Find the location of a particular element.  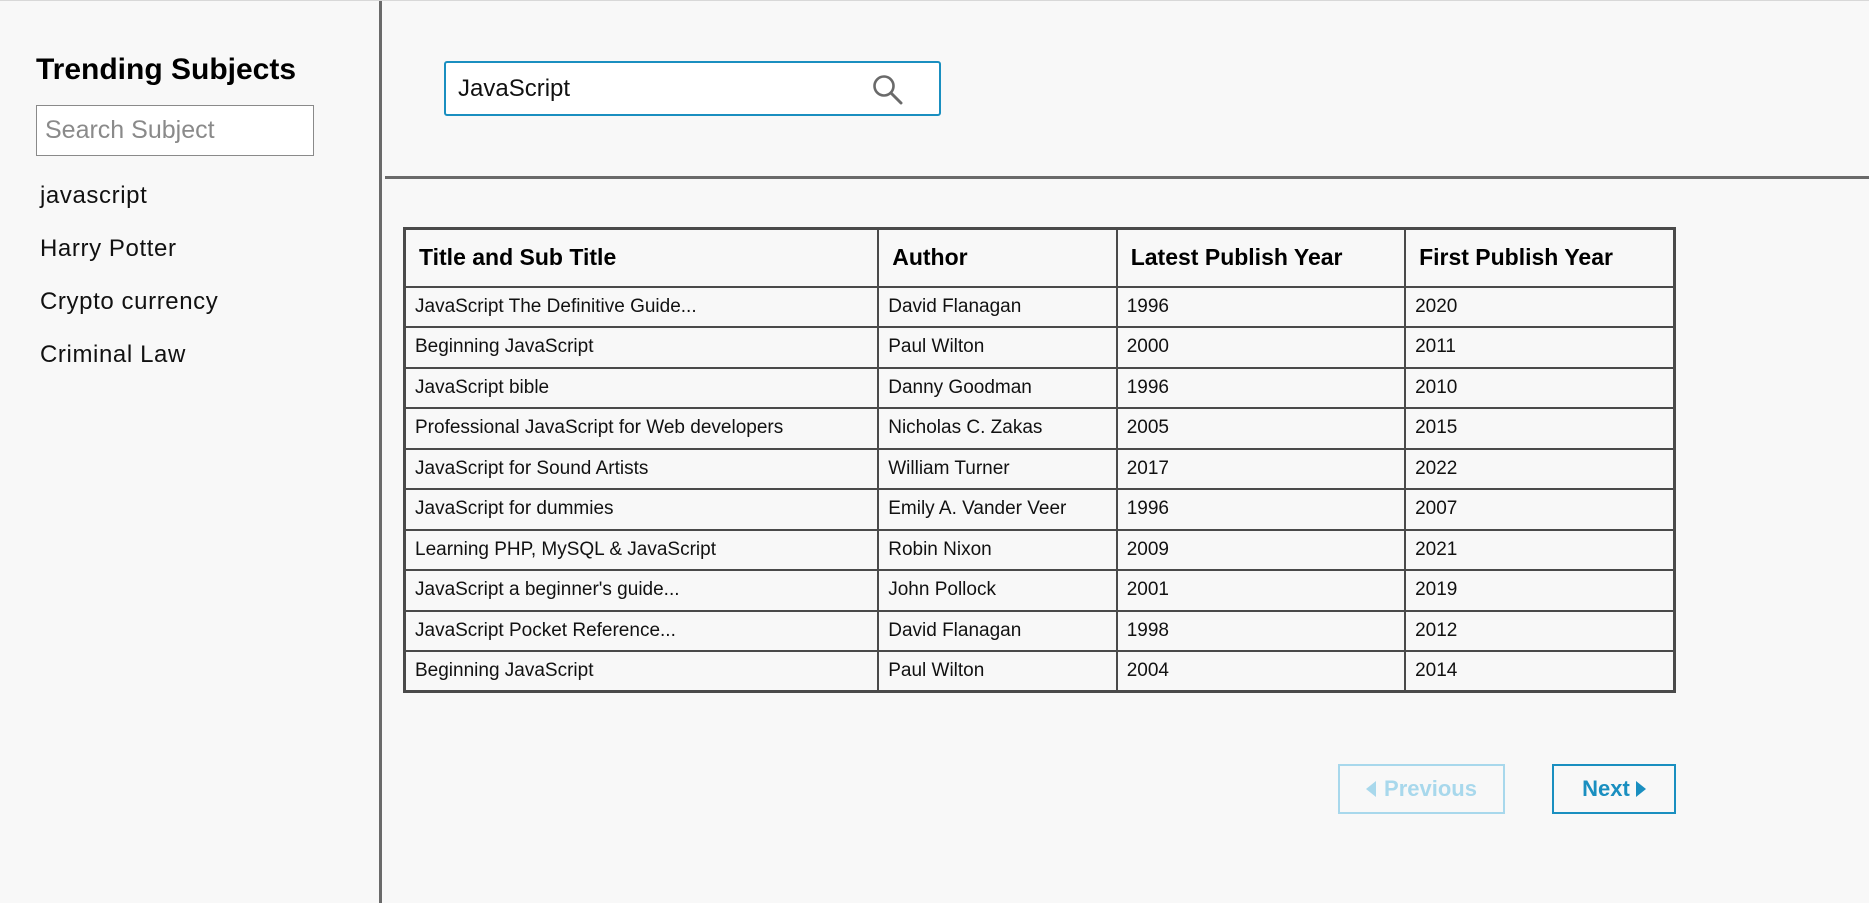

next-button: Next is located at coordinates (1614, 789).